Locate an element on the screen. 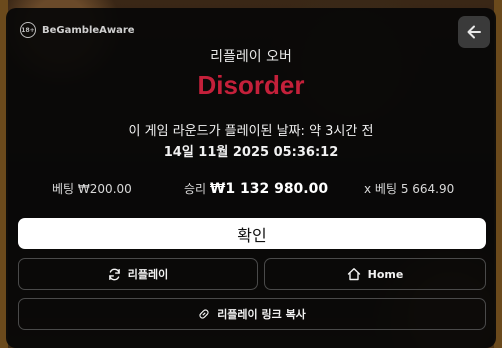 The image size is (502, 348). bet-value: ₩200.00 is located at coordinates (104, 189).